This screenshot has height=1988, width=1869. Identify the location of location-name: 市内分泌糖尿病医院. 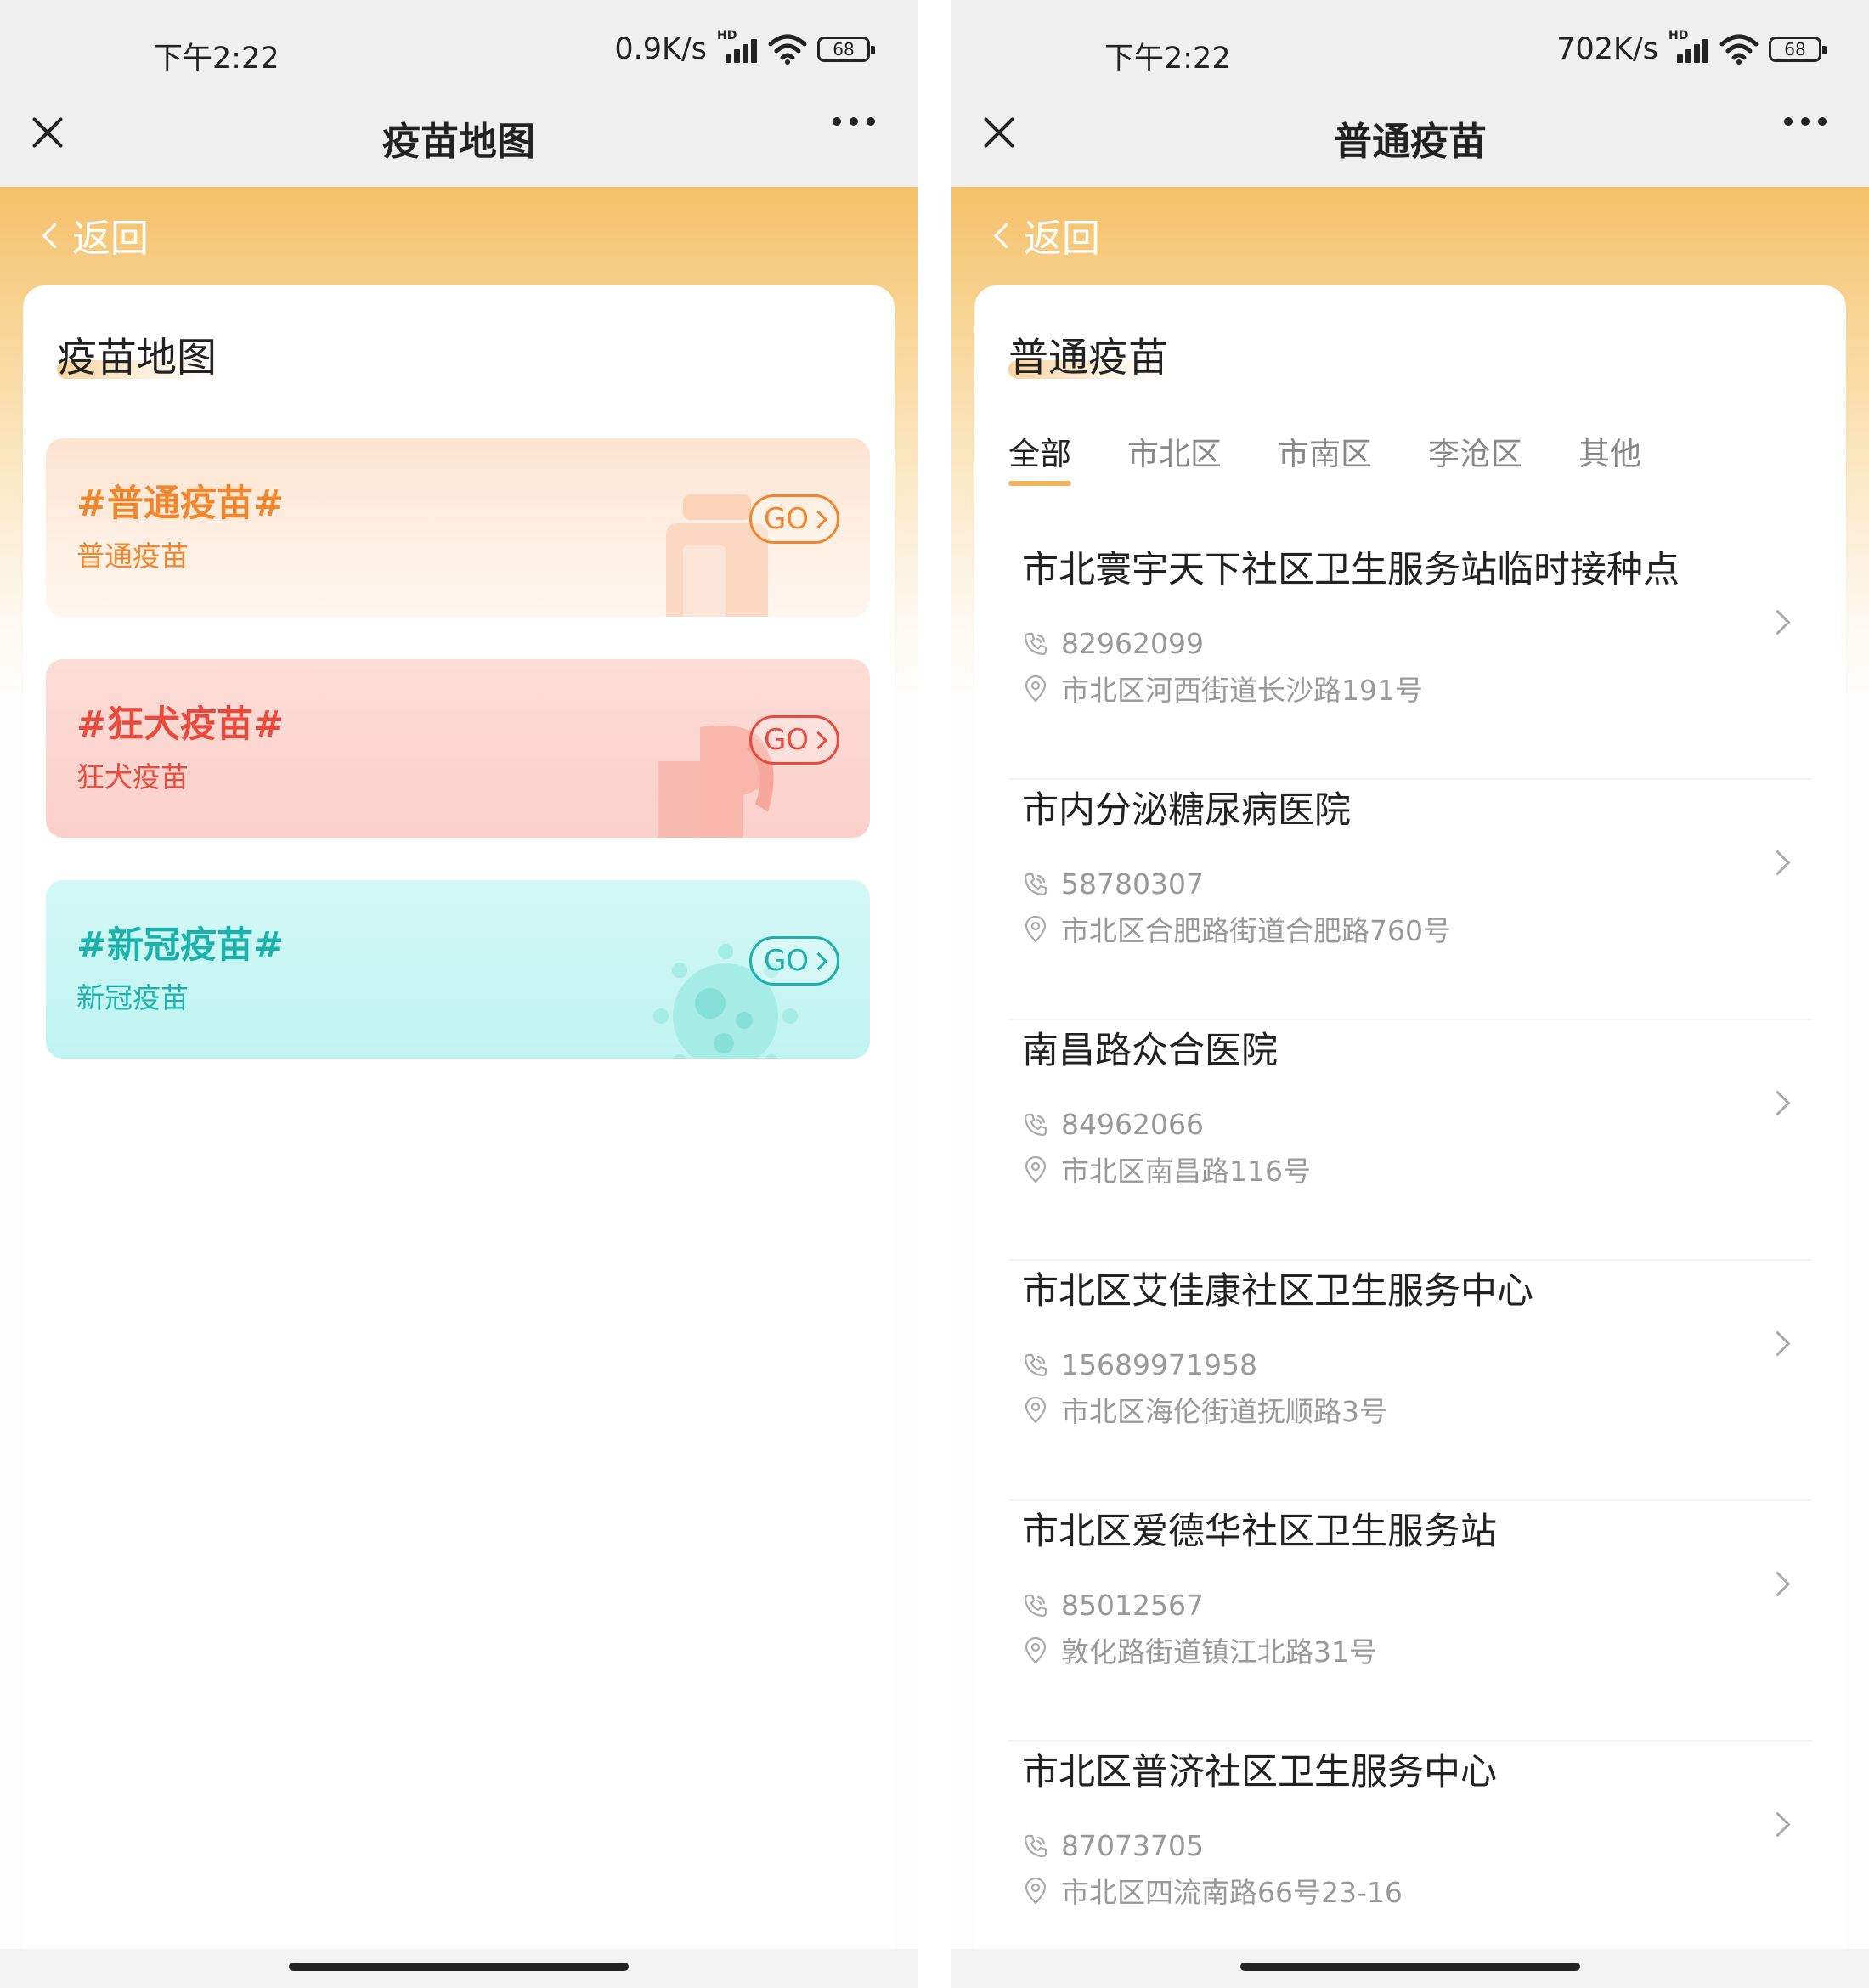
(1186, 810).